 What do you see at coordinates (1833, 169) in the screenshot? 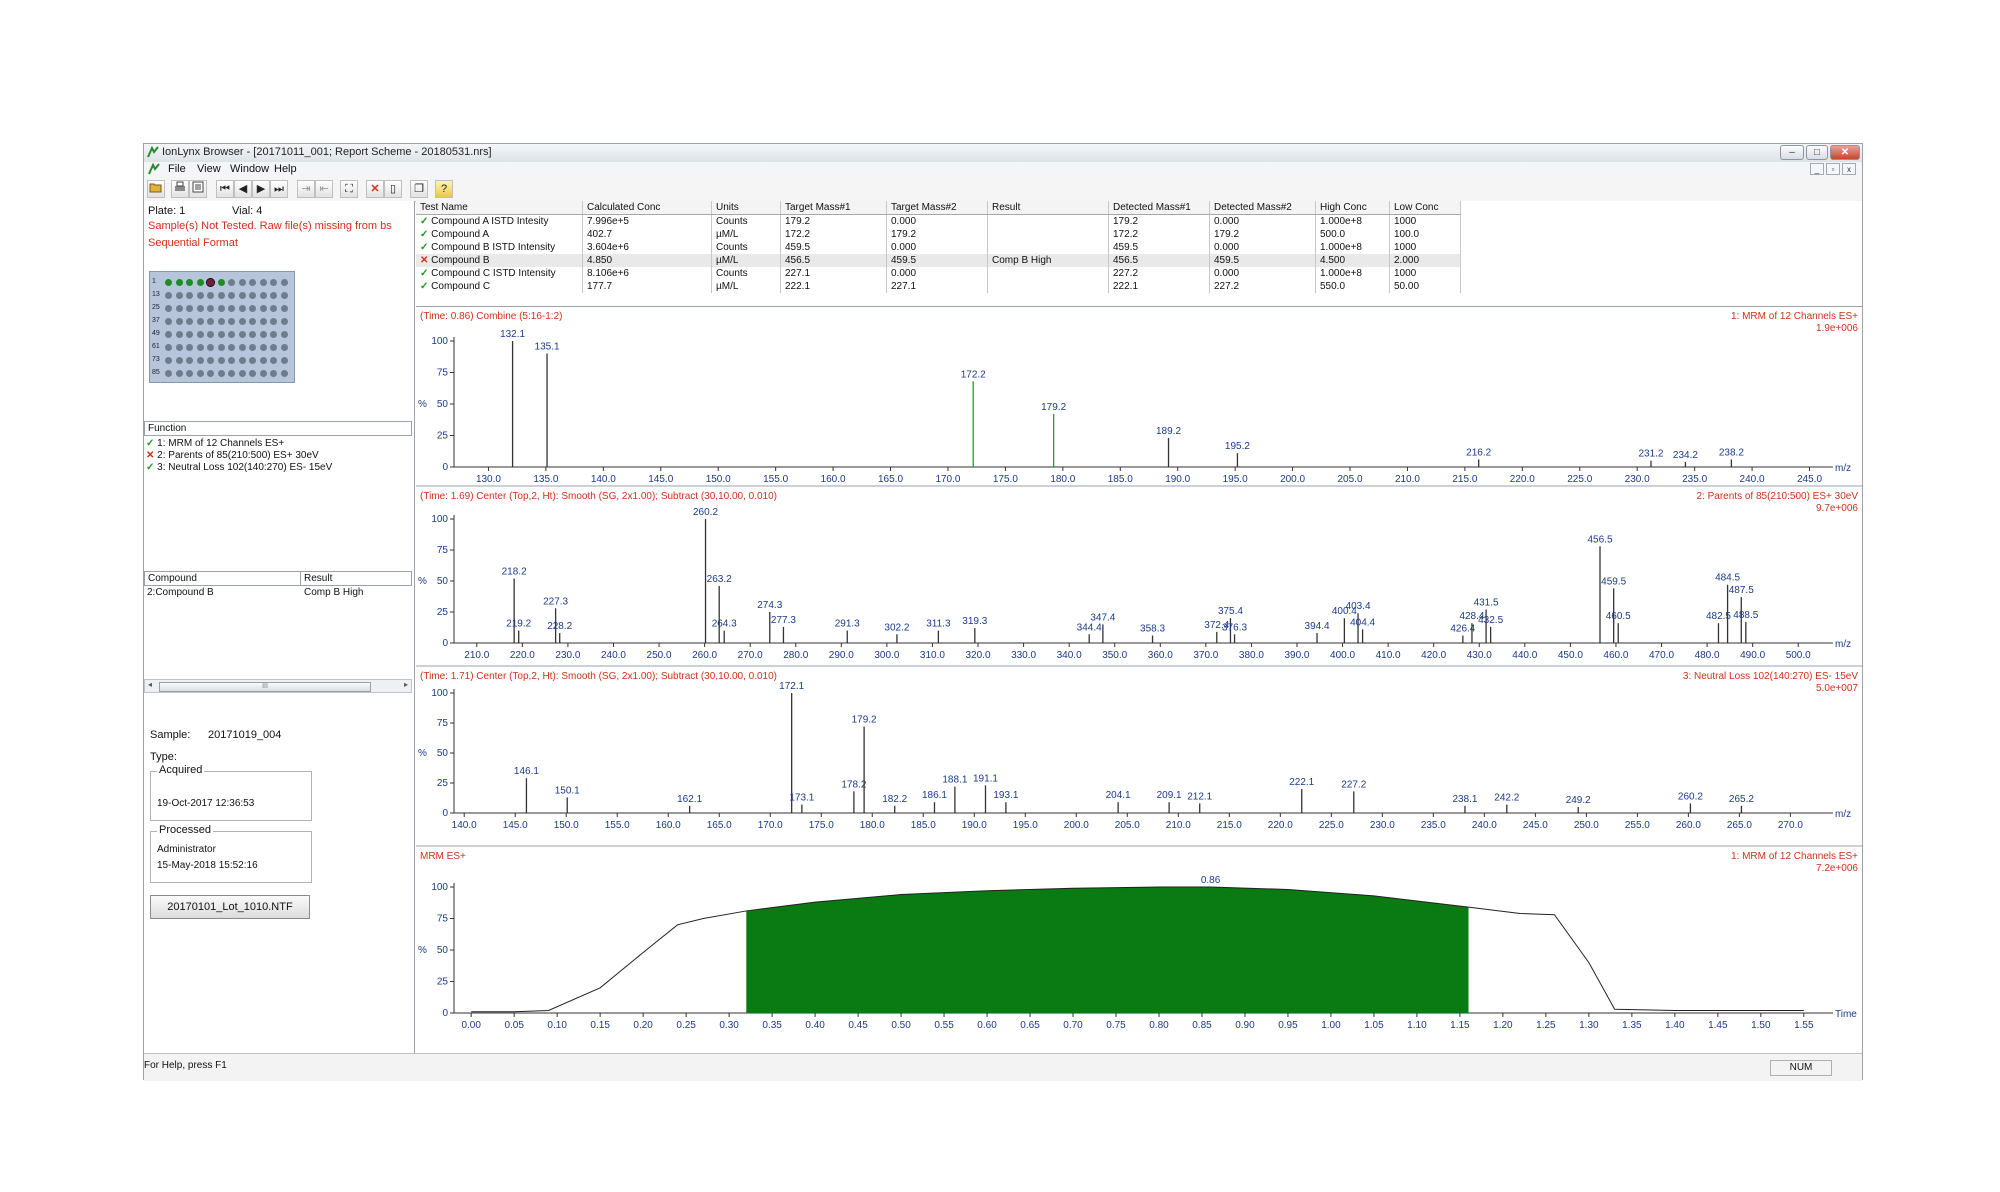
I see `mdi-restore-button: ▫` at bounding box center [1833, 169].